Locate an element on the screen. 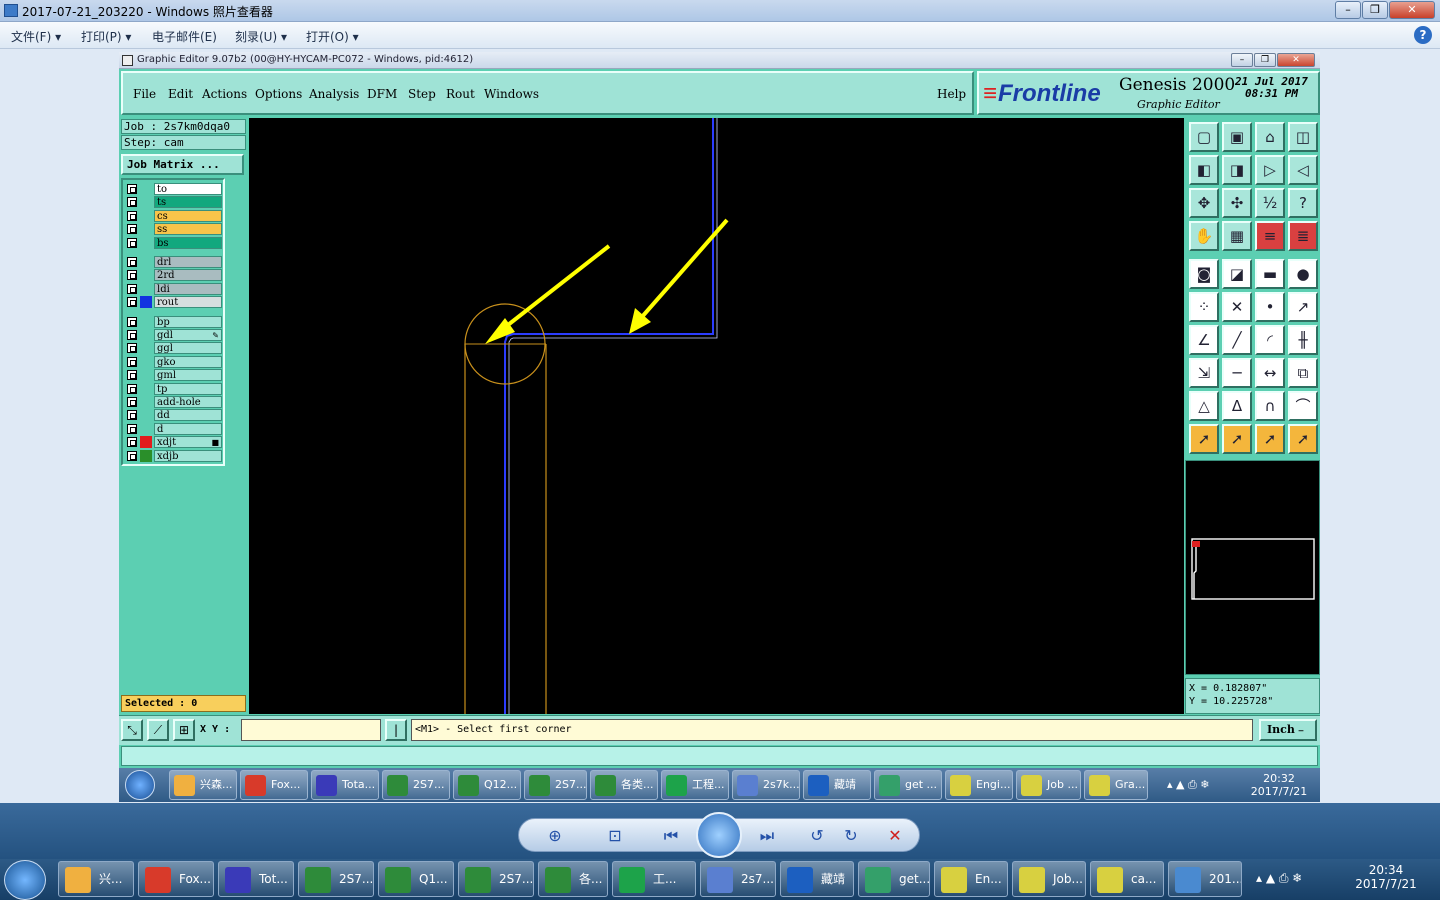 The width and height of the screenshot is (1440, 900). zoom-forward-icon: ◨ is located at coordinates (1237, 170).